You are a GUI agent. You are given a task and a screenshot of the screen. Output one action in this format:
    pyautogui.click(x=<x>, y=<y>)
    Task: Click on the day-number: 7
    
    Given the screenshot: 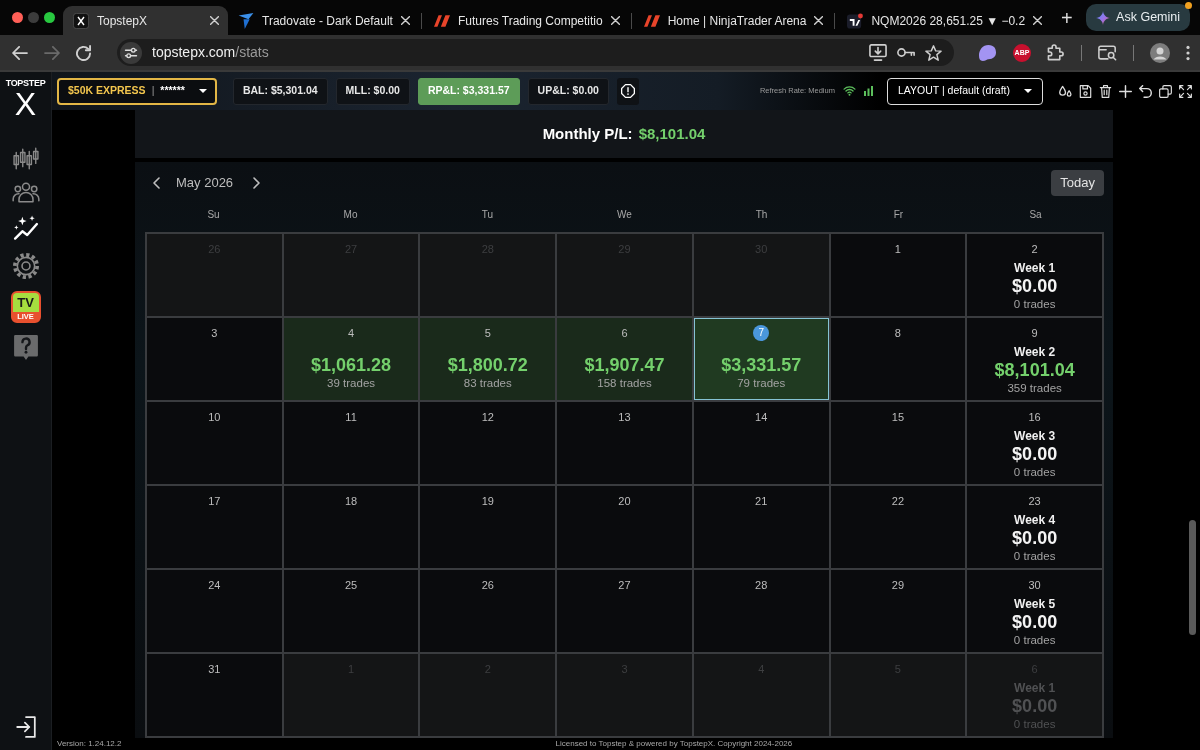 What is the action you would take?
    pyautogui.click(x=761, y=333)
    